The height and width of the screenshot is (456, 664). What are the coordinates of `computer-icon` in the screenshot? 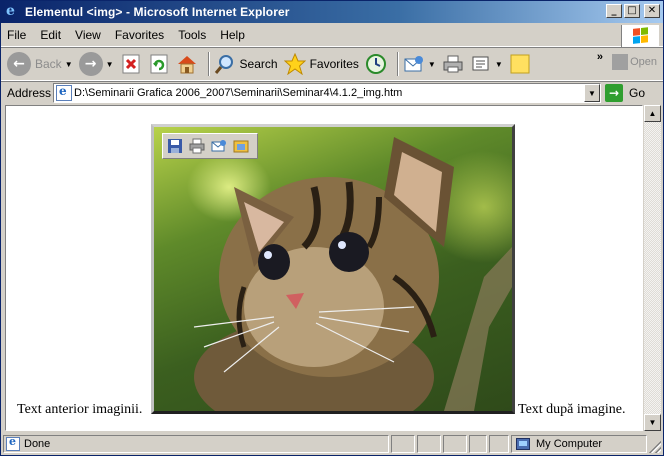 It's located at (523, 444).